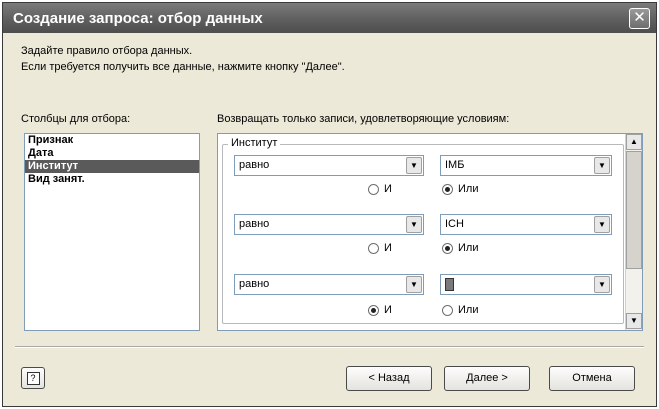 The width and height of the screenshot is (659, 409). I want to click on help-button: ?, so click(33, 378).